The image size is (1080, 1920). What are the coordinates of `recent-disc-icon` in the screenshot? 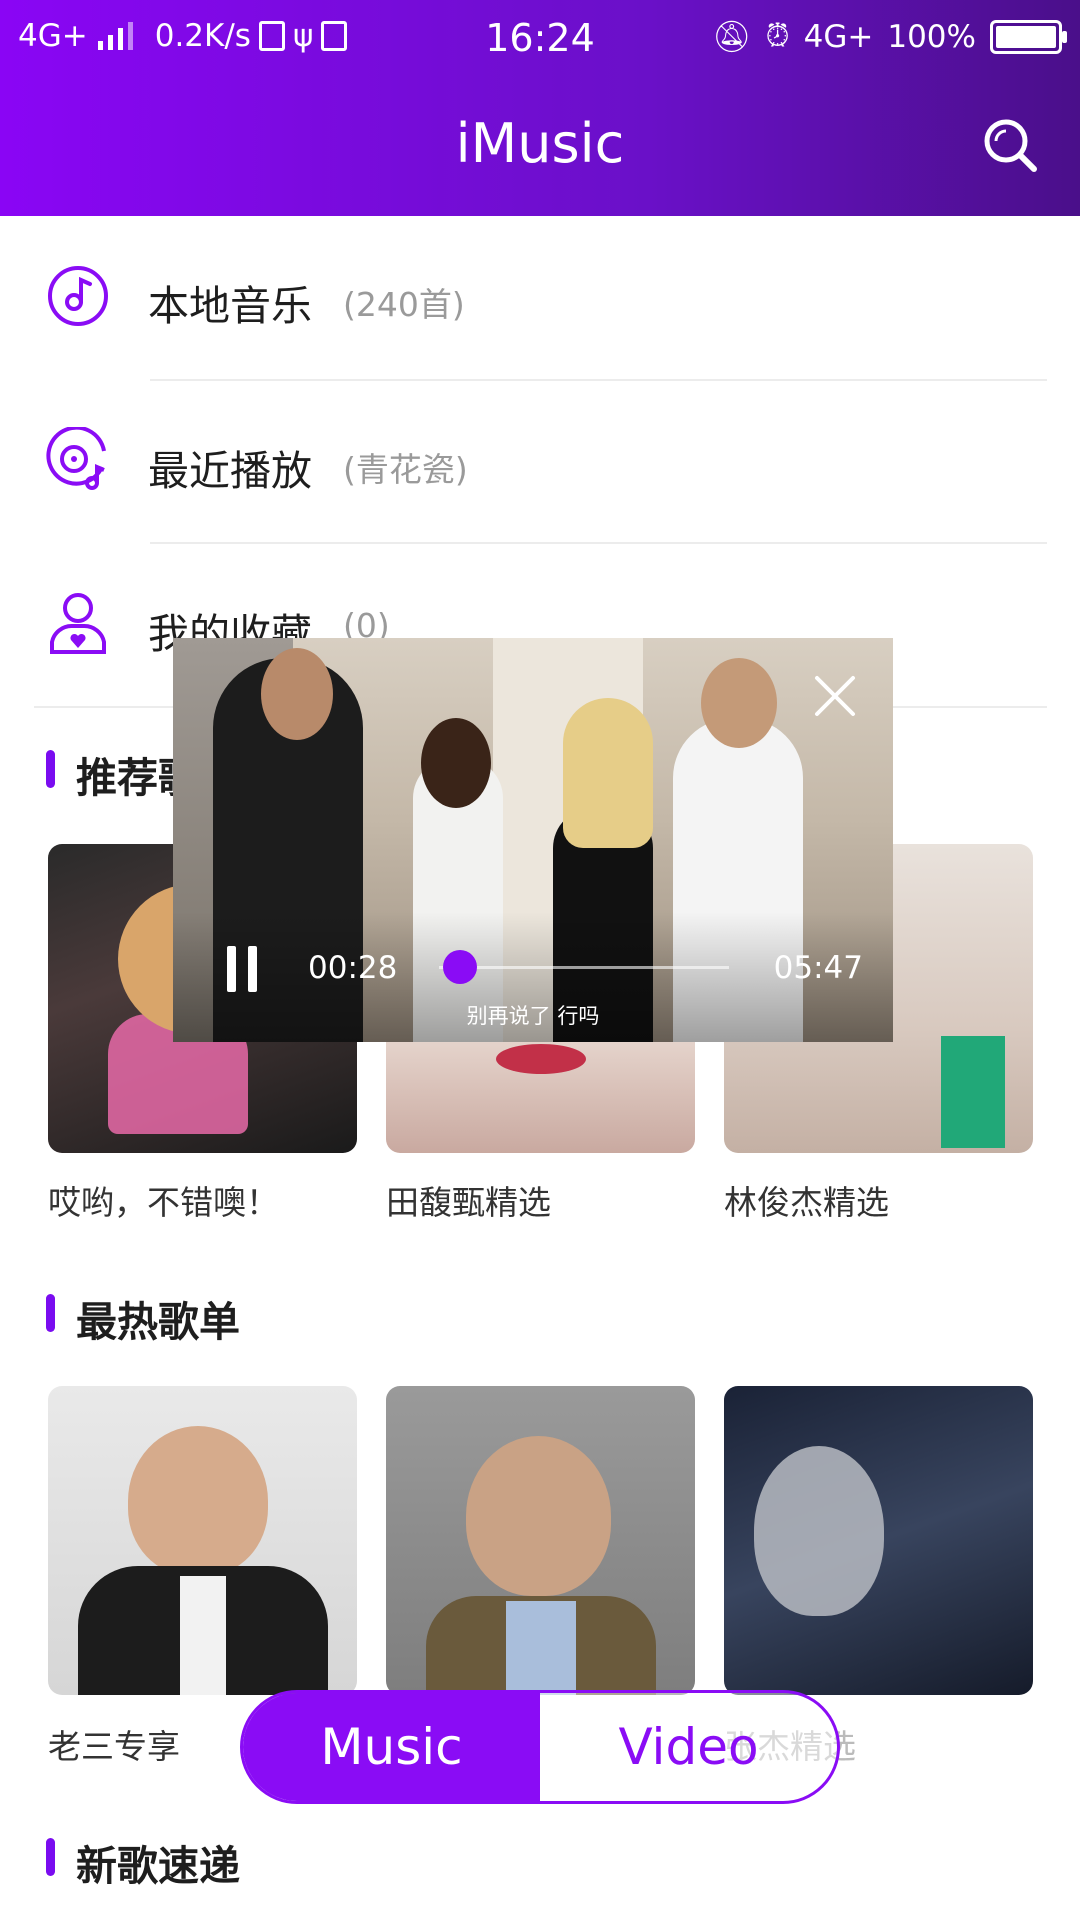 It's located at (76, 458).